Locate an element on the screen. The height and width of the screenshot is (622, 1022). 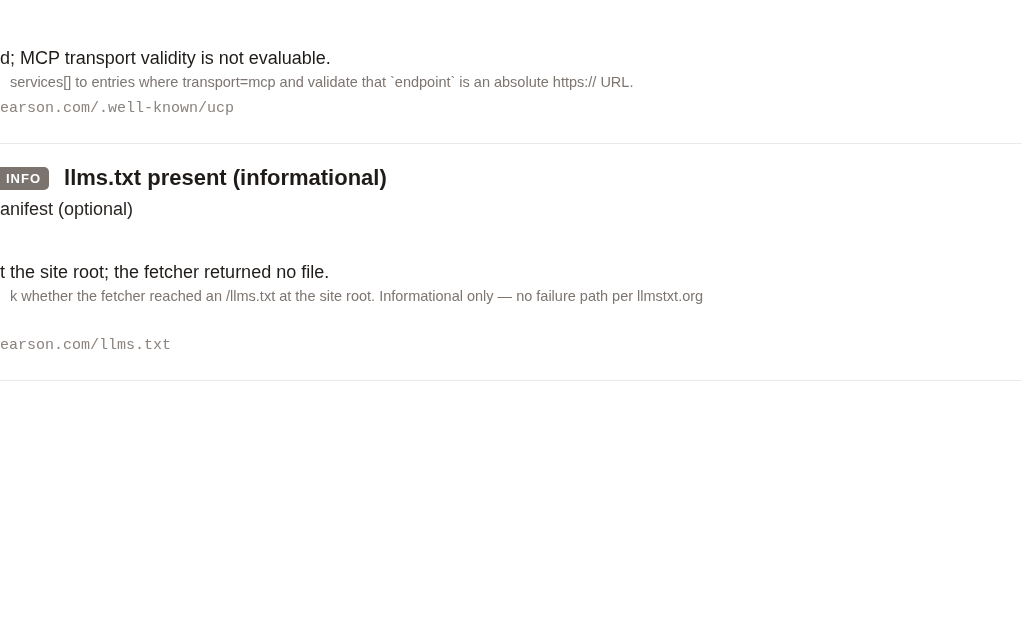
check-hint: services[] to entries where transport=mcp and validate that `endpoint` is an absolute https:// URL. is located at coordinates (322, 82).